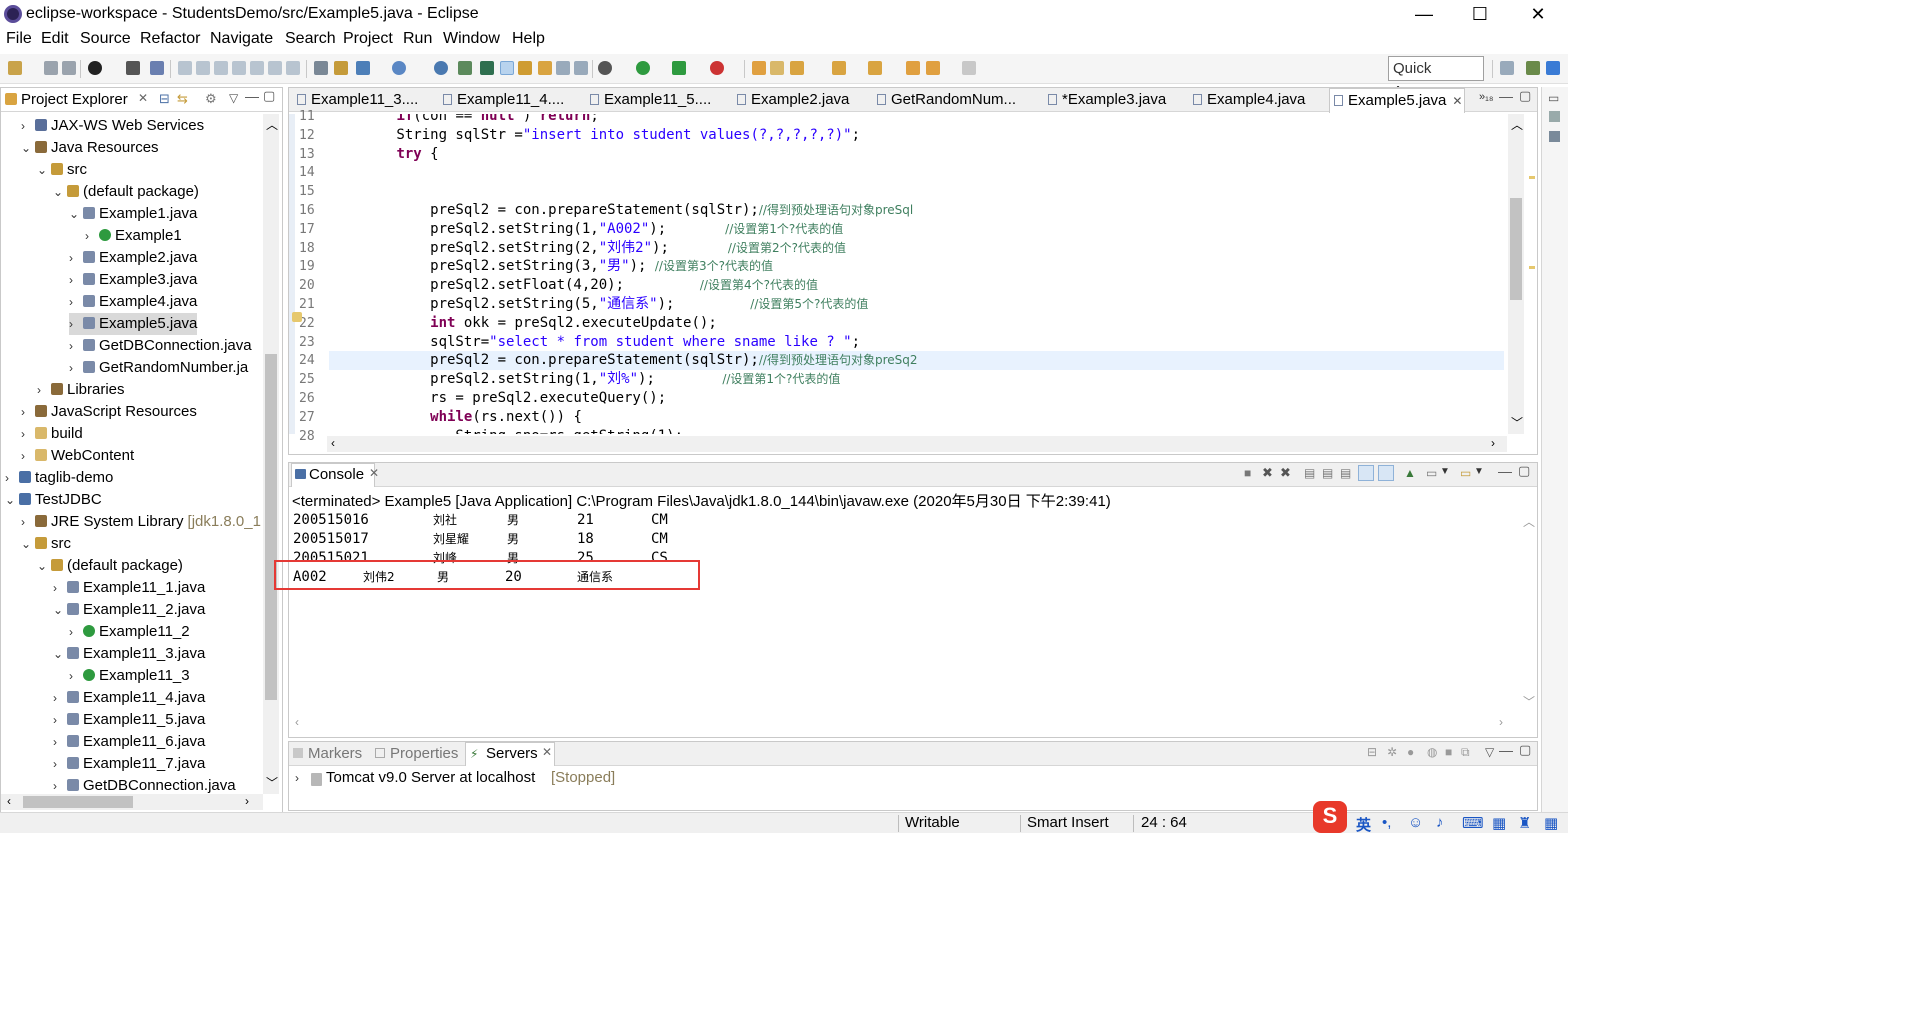 This screenshot has height=1020, width=1920. Describe the element at coordinates (487, 68) in the screenshot. I see `pin-icon` at that location.